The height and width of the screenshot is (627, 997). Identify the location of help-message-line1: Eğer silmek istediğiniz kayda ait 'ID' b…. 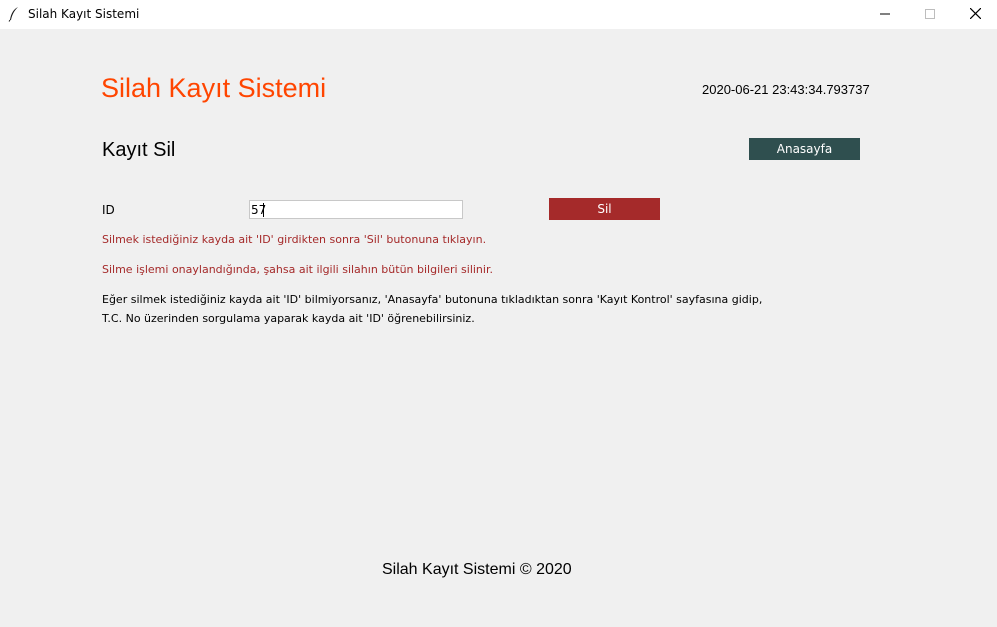
(432, 299).